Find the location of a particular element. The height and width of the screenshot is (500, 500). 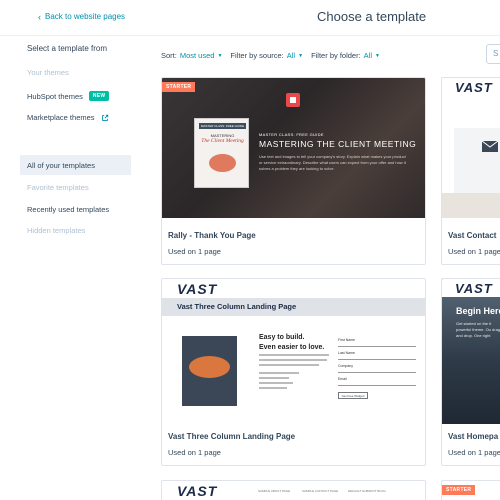

preview-book is located at coordinates (209, 371).